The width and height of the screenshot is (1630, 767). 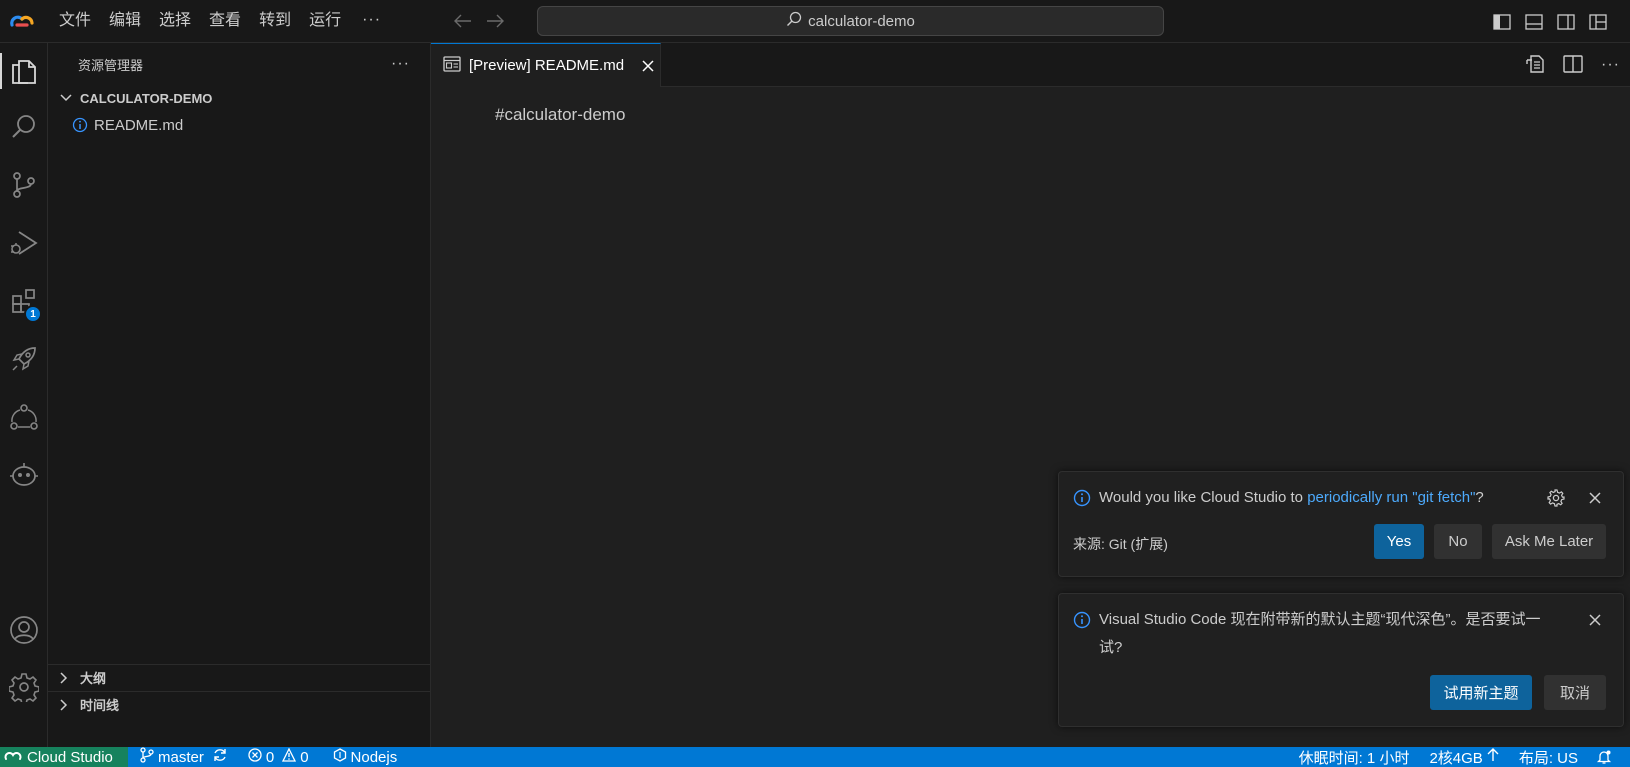 I want to click on editor-actions: ···, so click(x=1572, y=65).